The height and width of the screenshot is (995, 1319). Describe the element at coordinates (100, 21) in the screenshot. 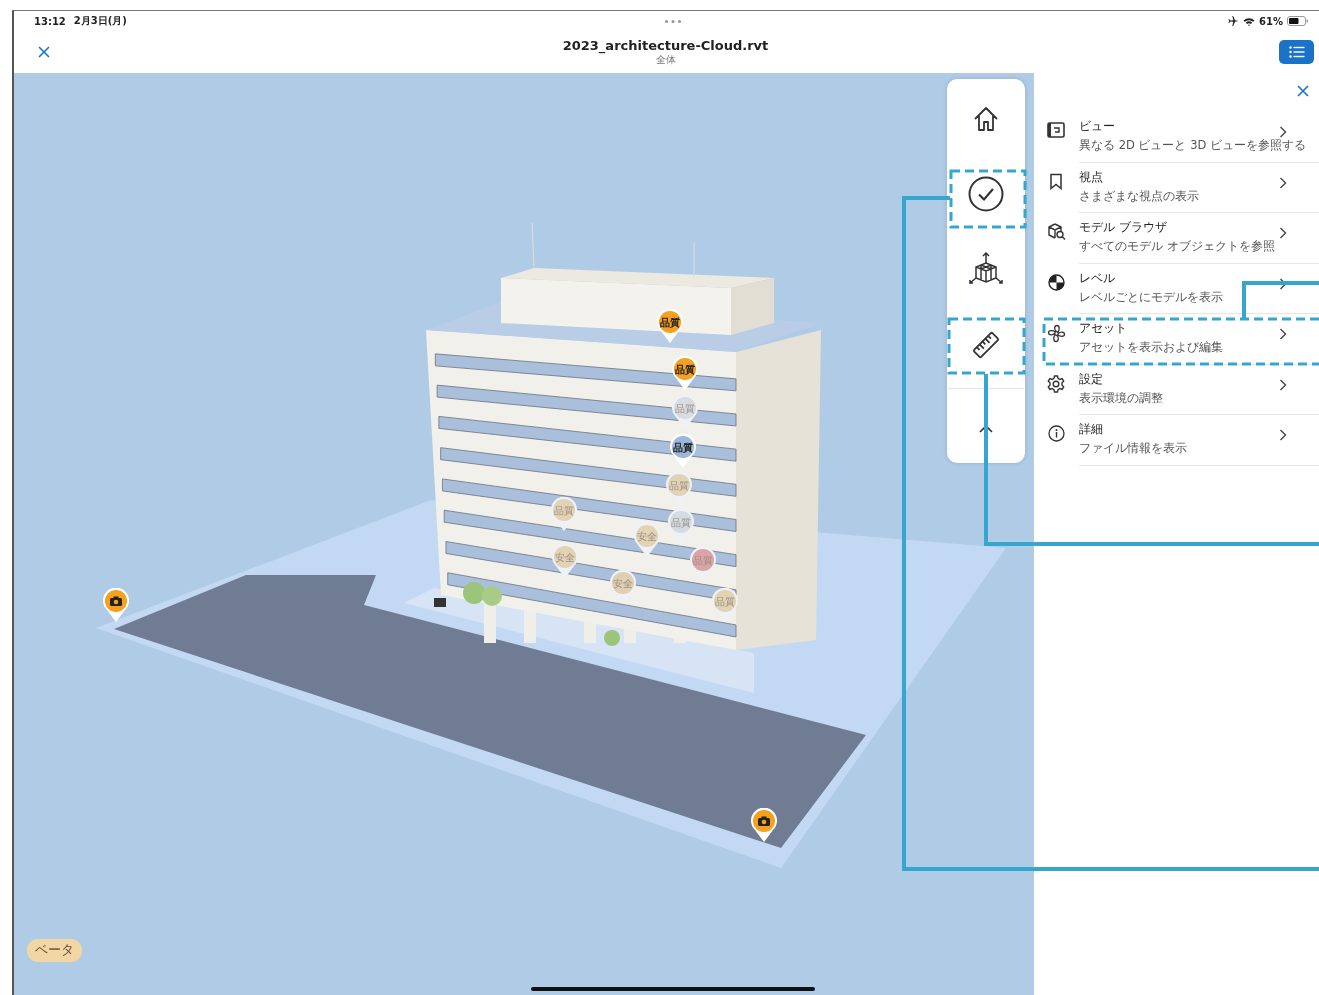

I see `status-date: 2月3日(月)` at that location.